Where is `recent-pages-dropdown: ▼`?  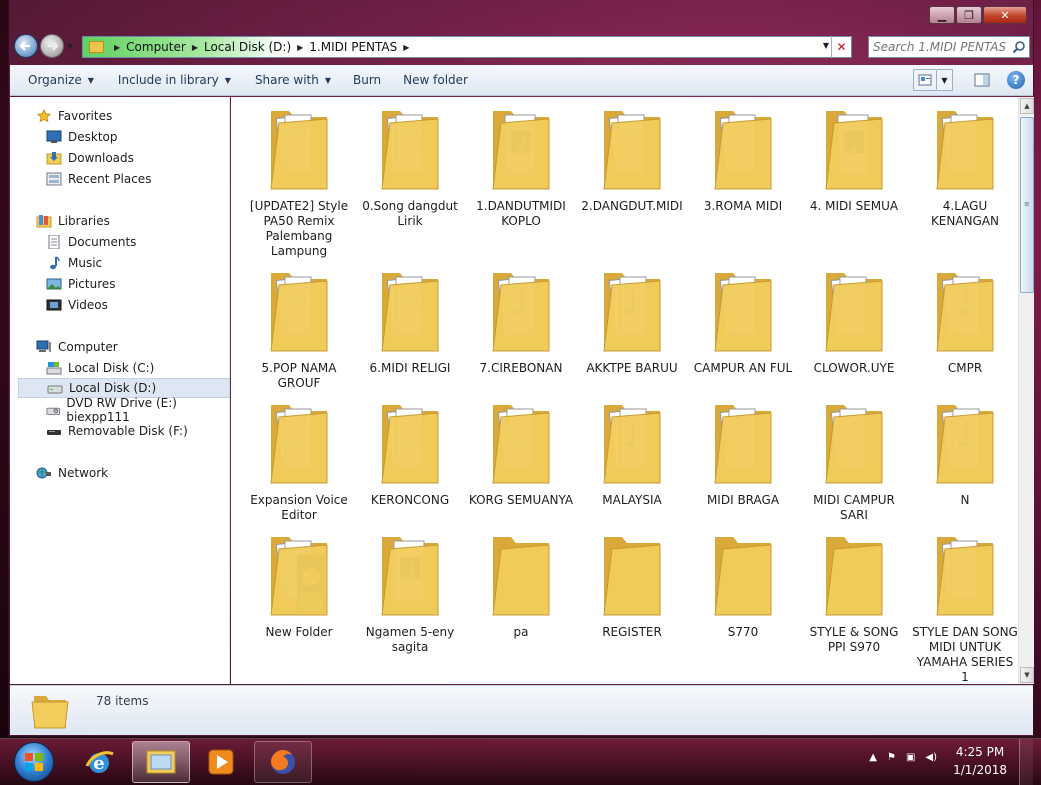
recent-pages-dropdown: ▼ is located at coordinates (70, 46).